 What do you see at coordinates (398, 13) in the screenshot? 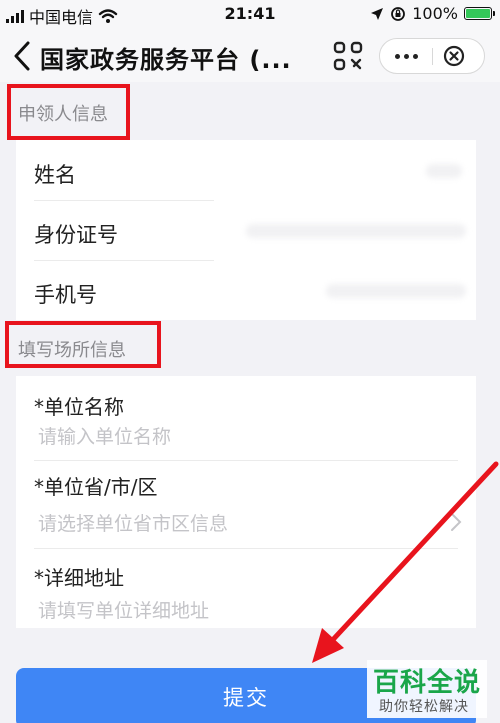
I see `rotation-lock-icon` at bounding box center [398, 13].